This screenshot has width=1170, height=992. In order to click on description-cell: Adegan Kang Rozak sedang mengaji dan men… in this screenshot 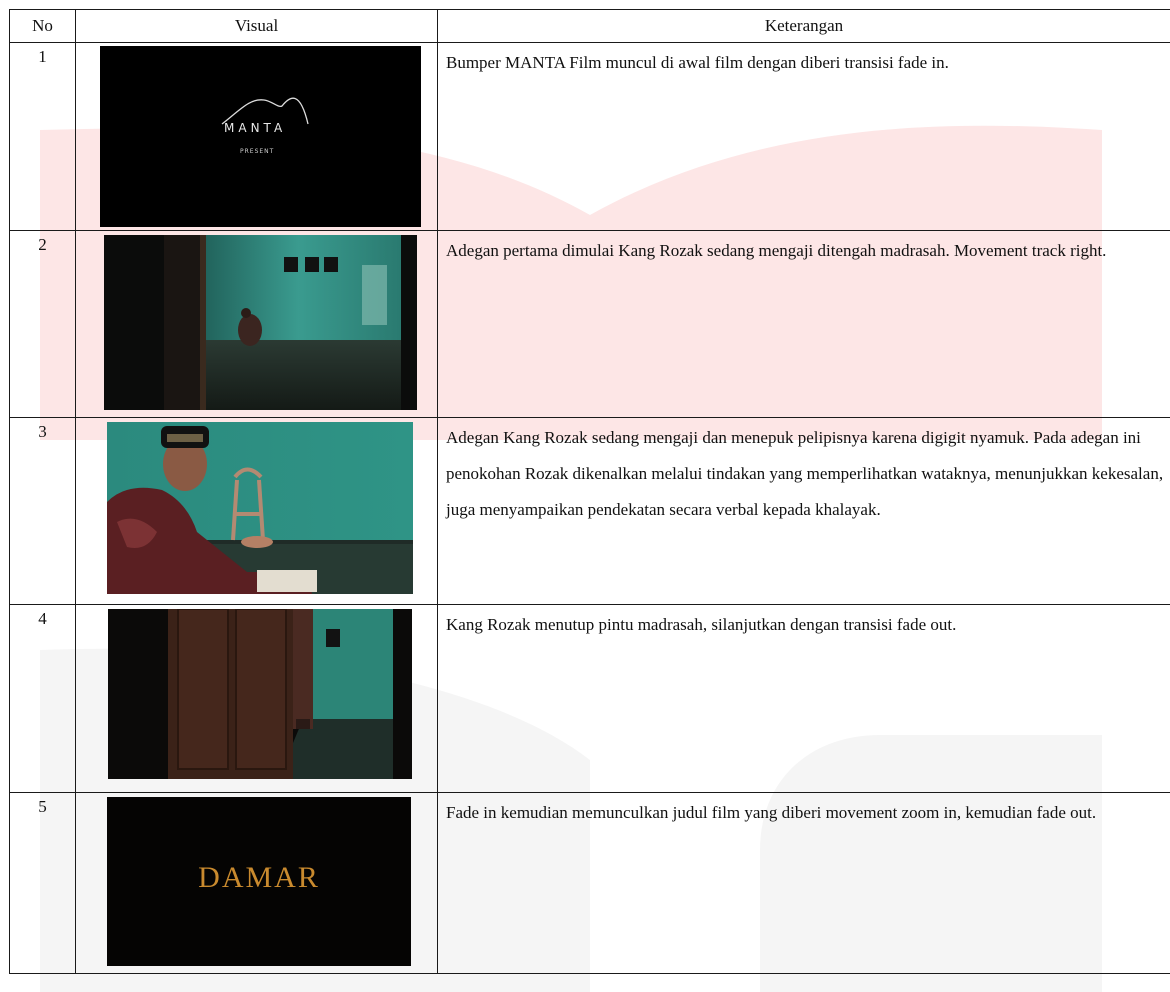, I will do `click(803, 511)`.